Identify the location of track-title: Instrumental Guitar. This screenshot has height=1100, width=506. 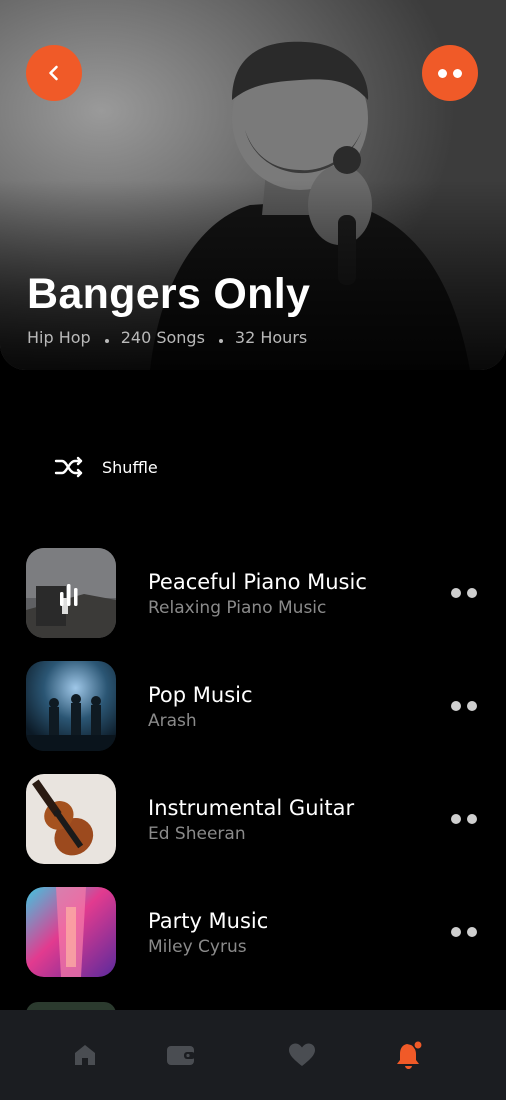
(251, 808).